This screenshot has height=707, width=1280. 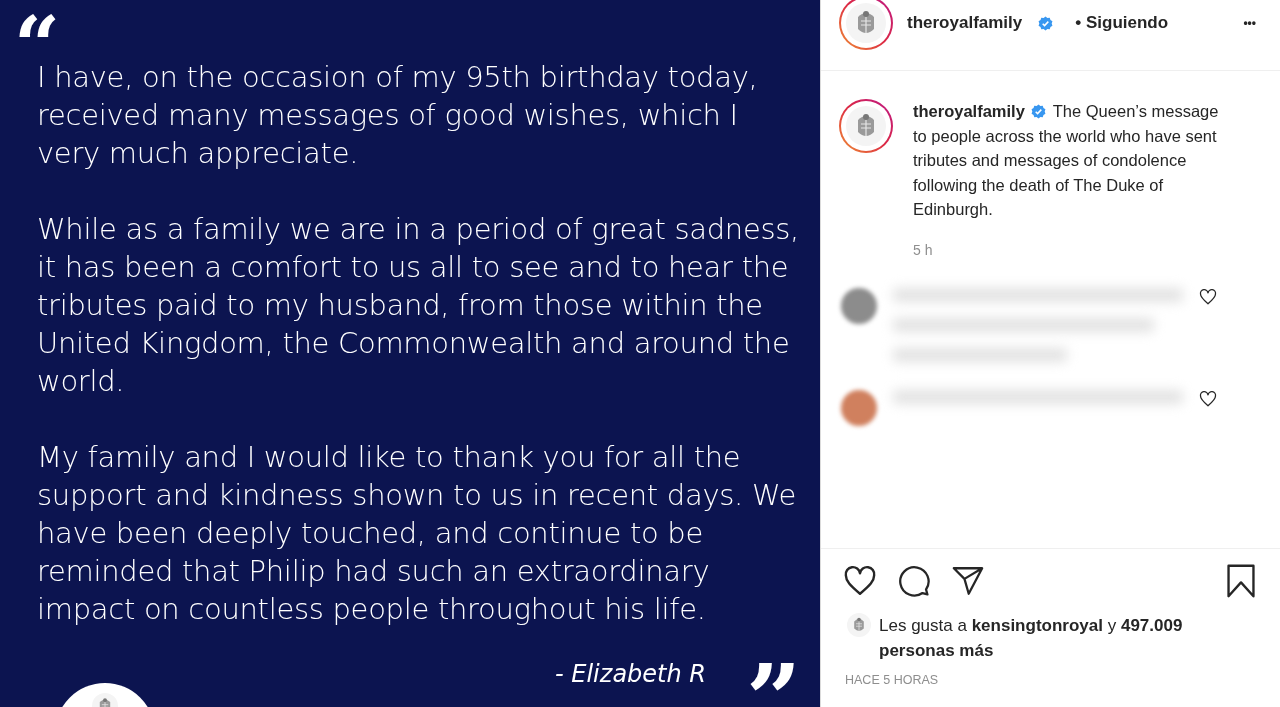 I want to click on more-button: •••, so click(x=1249, y=23).